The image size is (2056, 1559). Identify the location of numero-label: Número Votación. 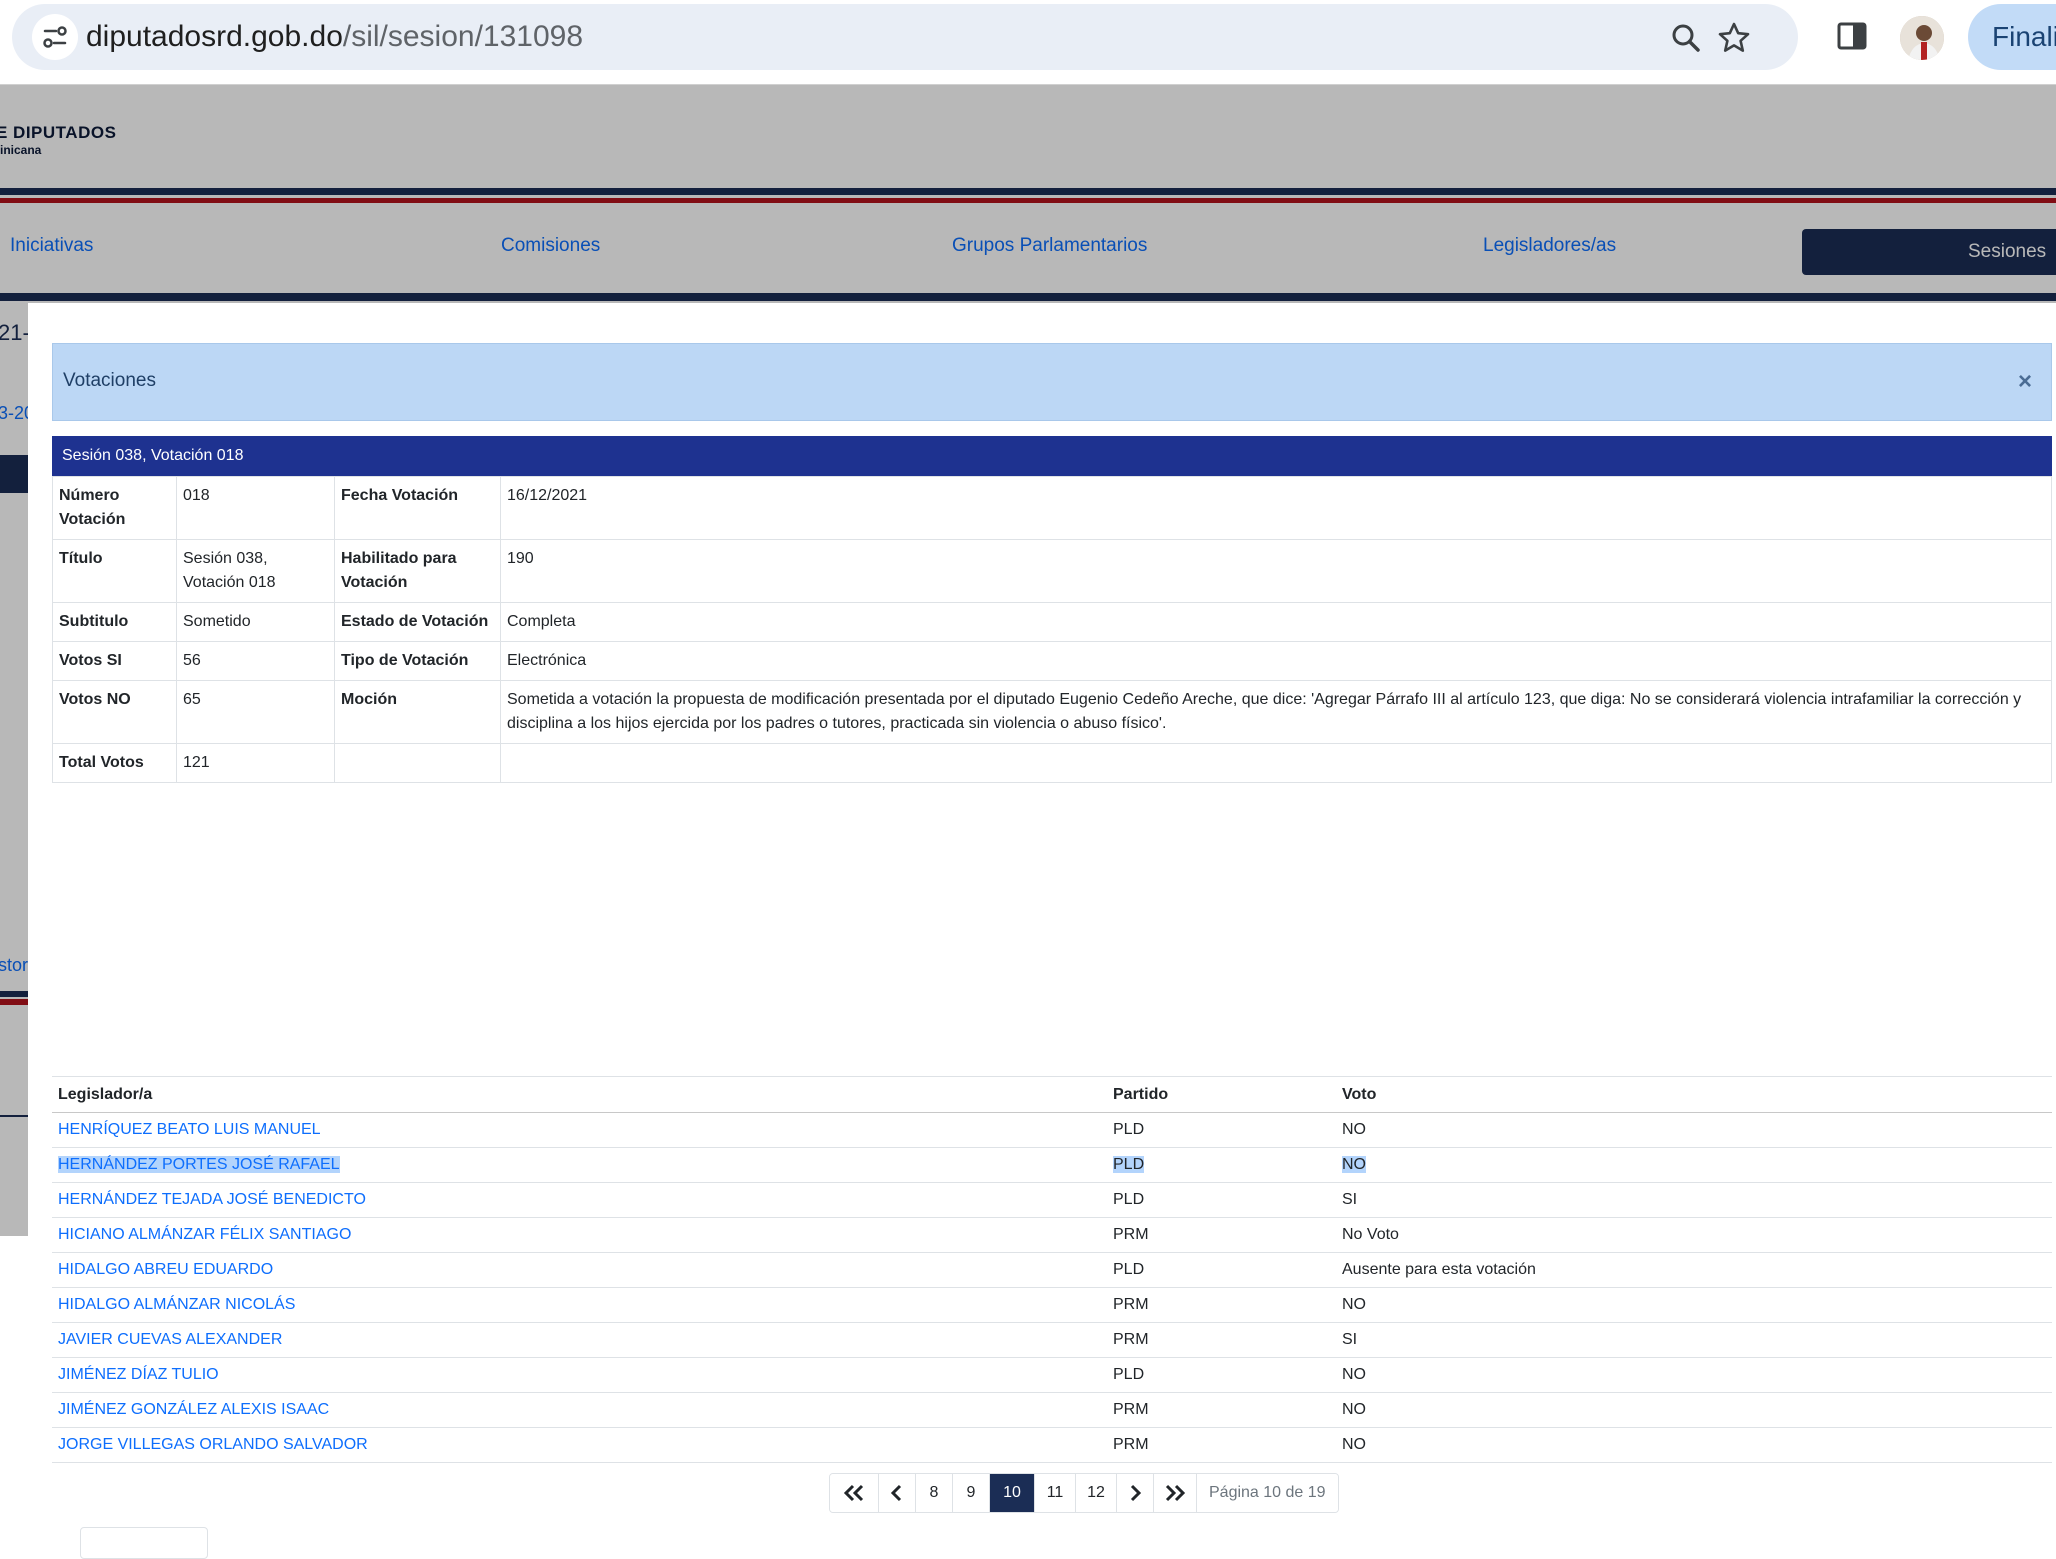
(114, 508).